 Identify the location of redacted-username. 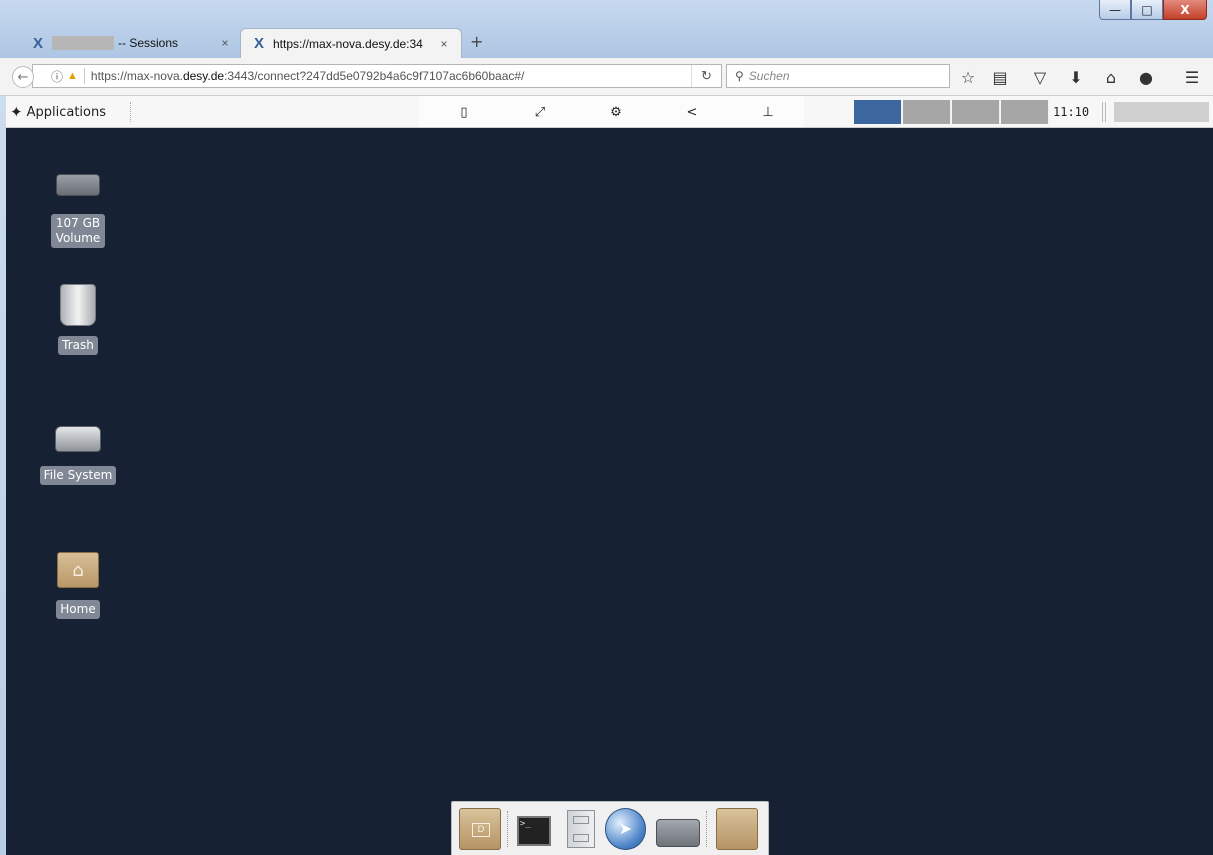
(1161, 112).